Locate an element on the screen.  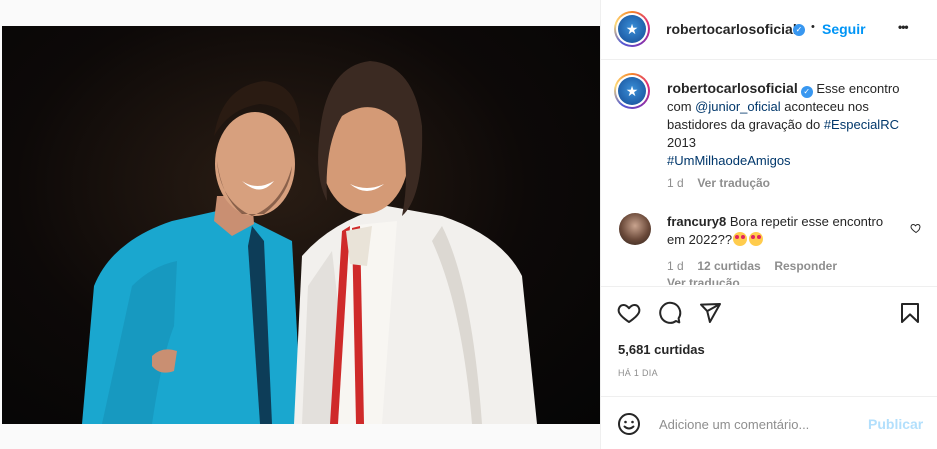
comment-time: 1 d is located at coordinates (675, 266).